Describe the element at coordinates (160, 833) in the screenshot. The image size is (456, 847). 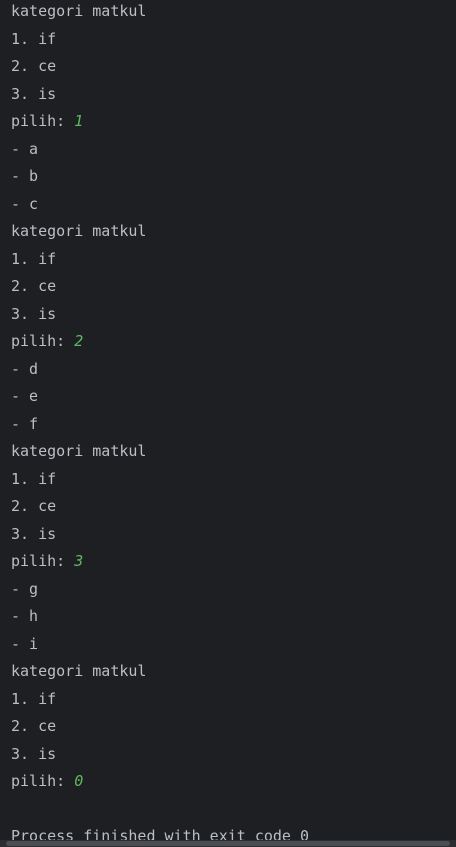
I see `process-exit-message: Process finished with exit code 0` at that location.